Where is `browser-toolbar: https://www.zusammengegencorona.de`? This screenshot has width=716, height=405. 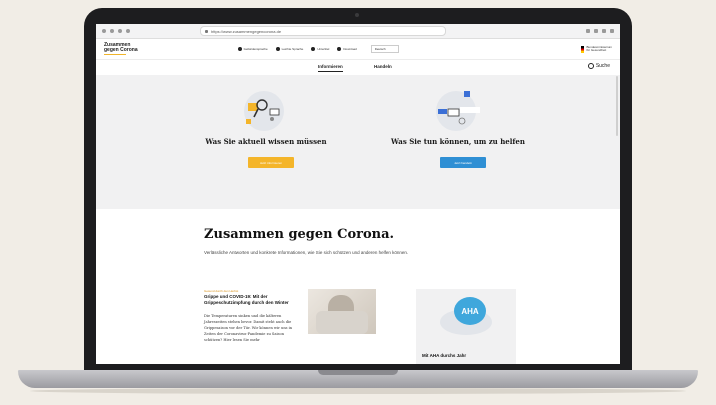
browser-toolbar: https://www.zusammengegencorona.de is located at coordinates (358, 31).